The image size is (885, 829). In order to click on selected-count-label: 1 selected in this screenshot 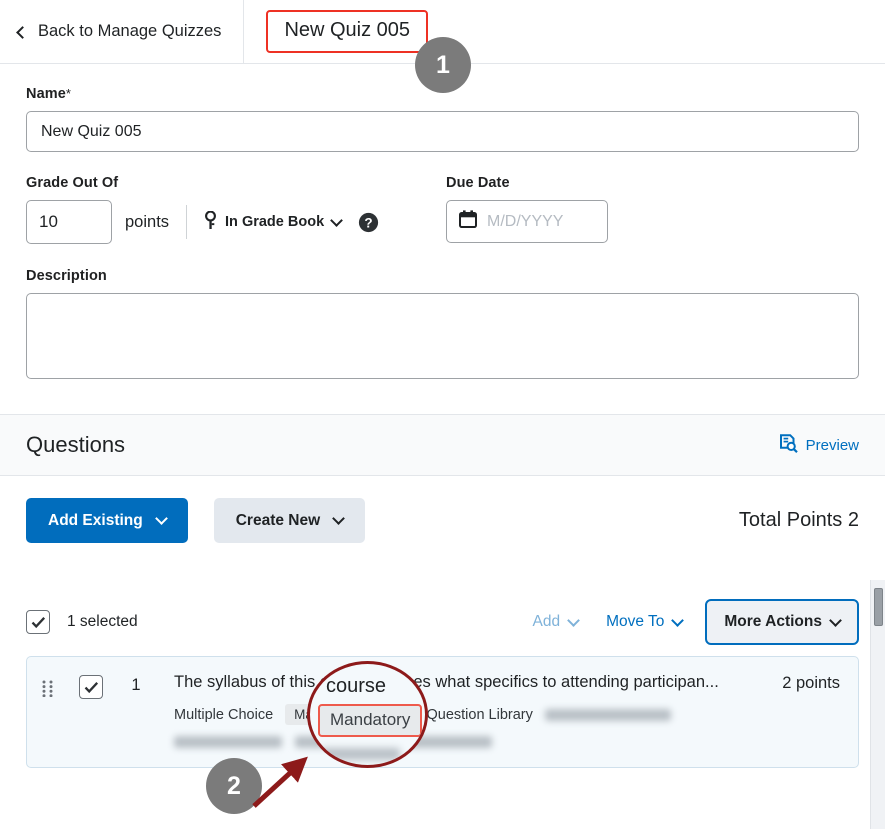, I will do `click(102, 621)`.